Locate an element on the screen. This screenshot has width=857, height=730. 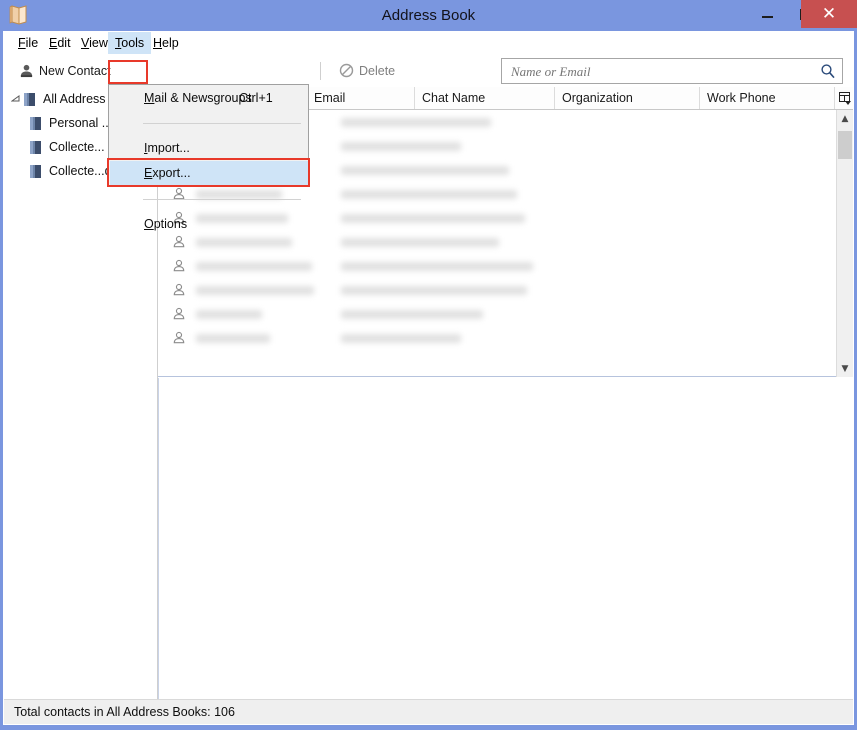
new-contact-icon is located at coordinates (26, 71).